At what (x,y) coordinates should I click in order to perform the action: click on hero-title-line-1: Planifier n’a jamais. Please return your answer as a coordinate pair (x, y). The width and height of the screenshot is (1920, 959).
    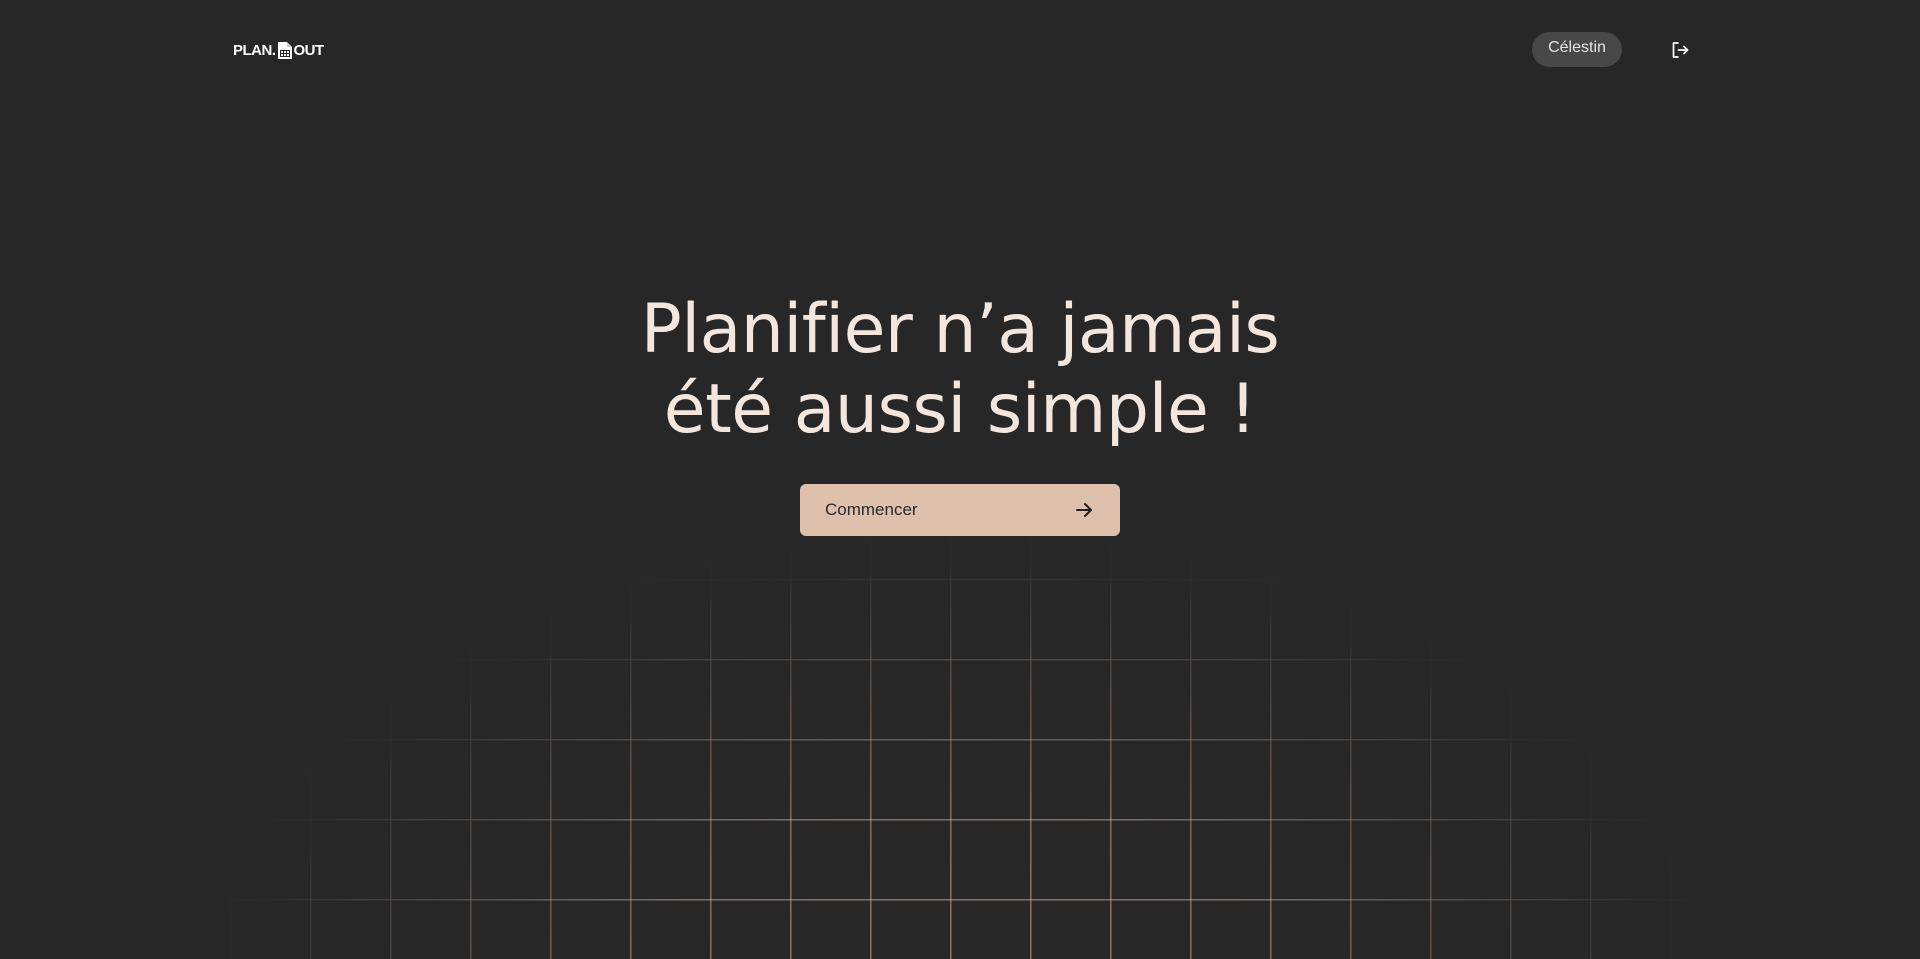
    Looking at the image, I should click on (960, 329).